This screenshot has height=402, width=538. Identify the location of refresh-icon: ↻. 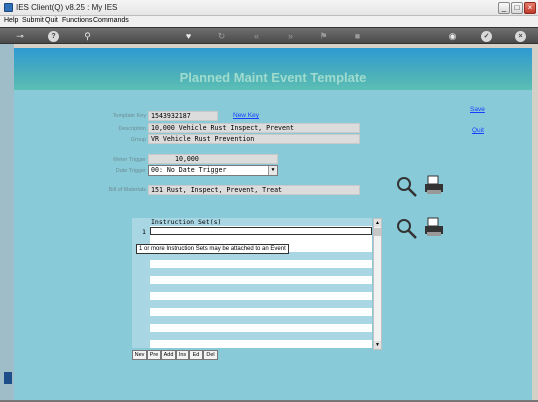
(221, 36).